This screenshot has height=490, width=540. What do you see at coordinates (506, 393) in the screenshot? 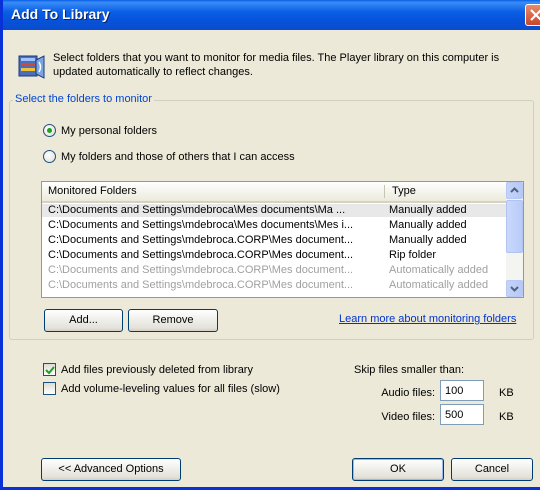
I see `audio-unit-label: KB` at bounding box center [506, 393].